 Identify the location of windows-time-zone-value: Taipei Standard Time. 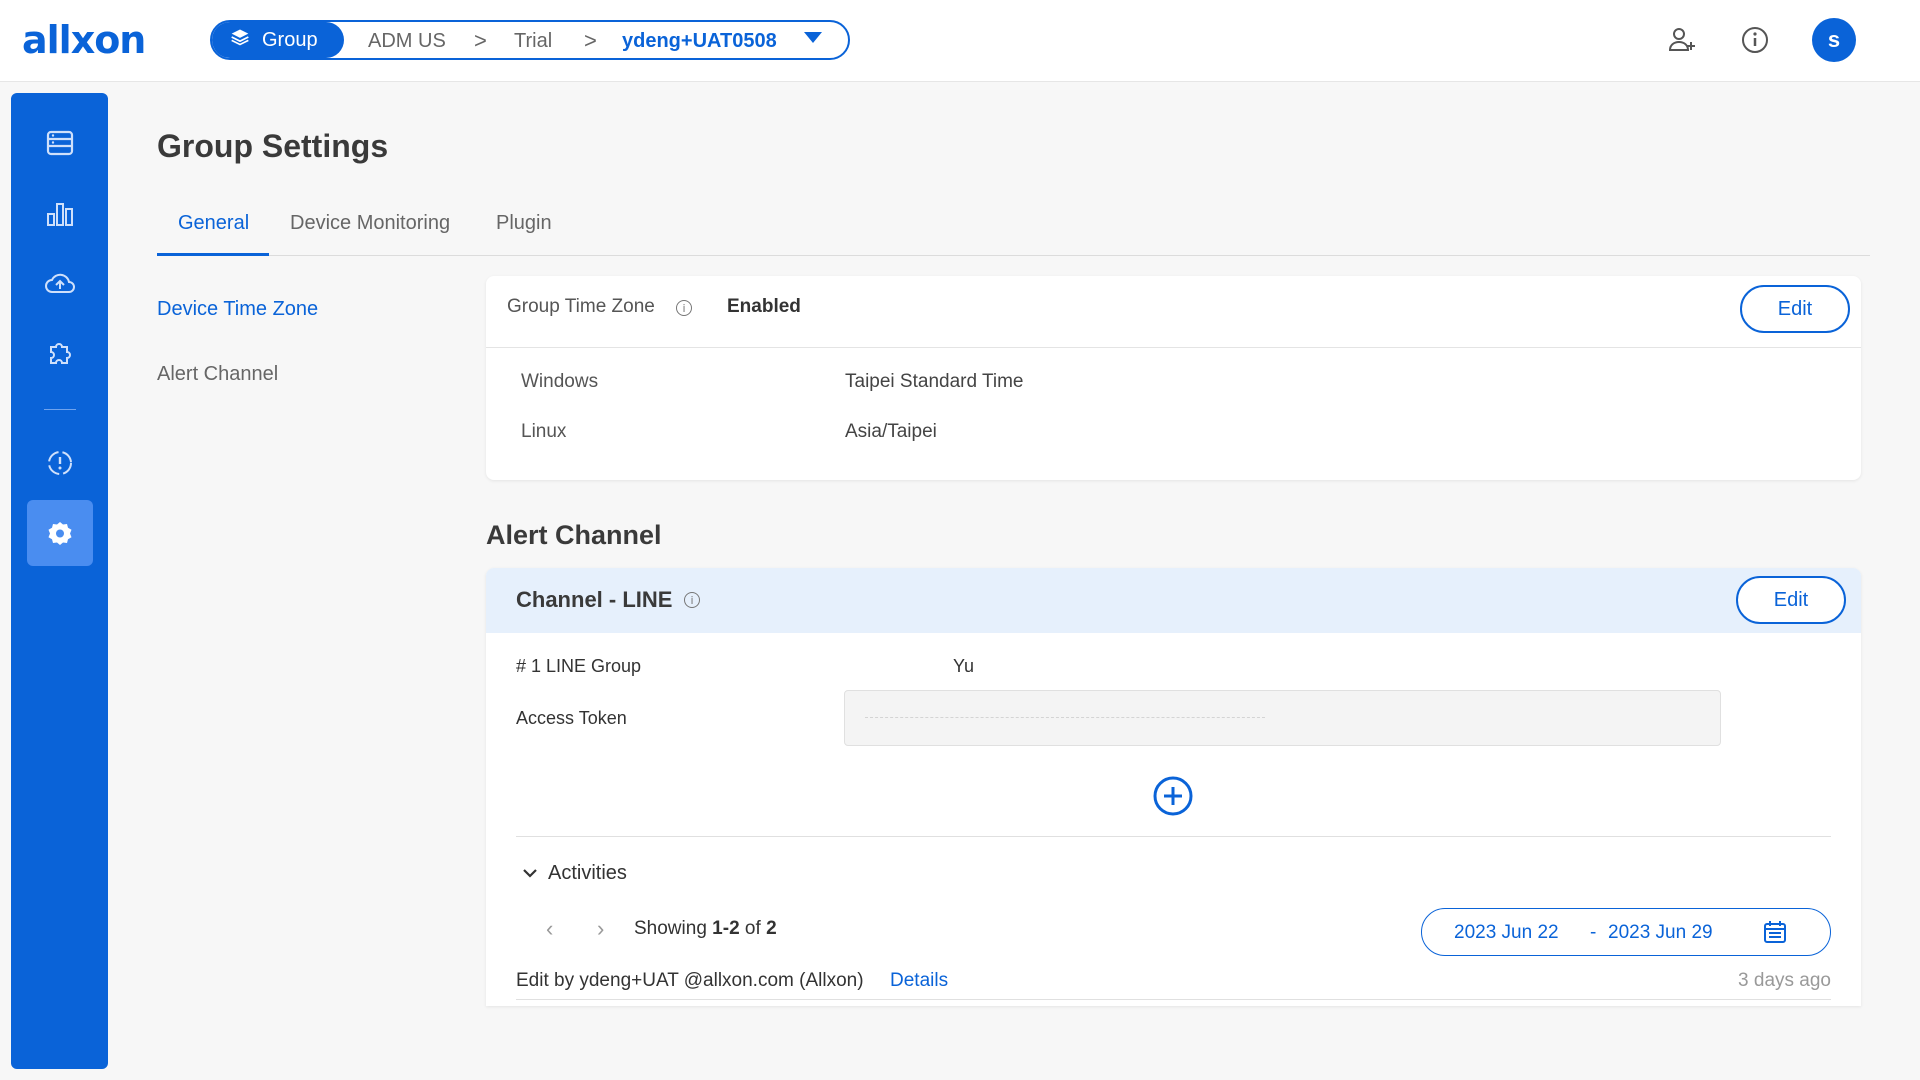
(934, 381).